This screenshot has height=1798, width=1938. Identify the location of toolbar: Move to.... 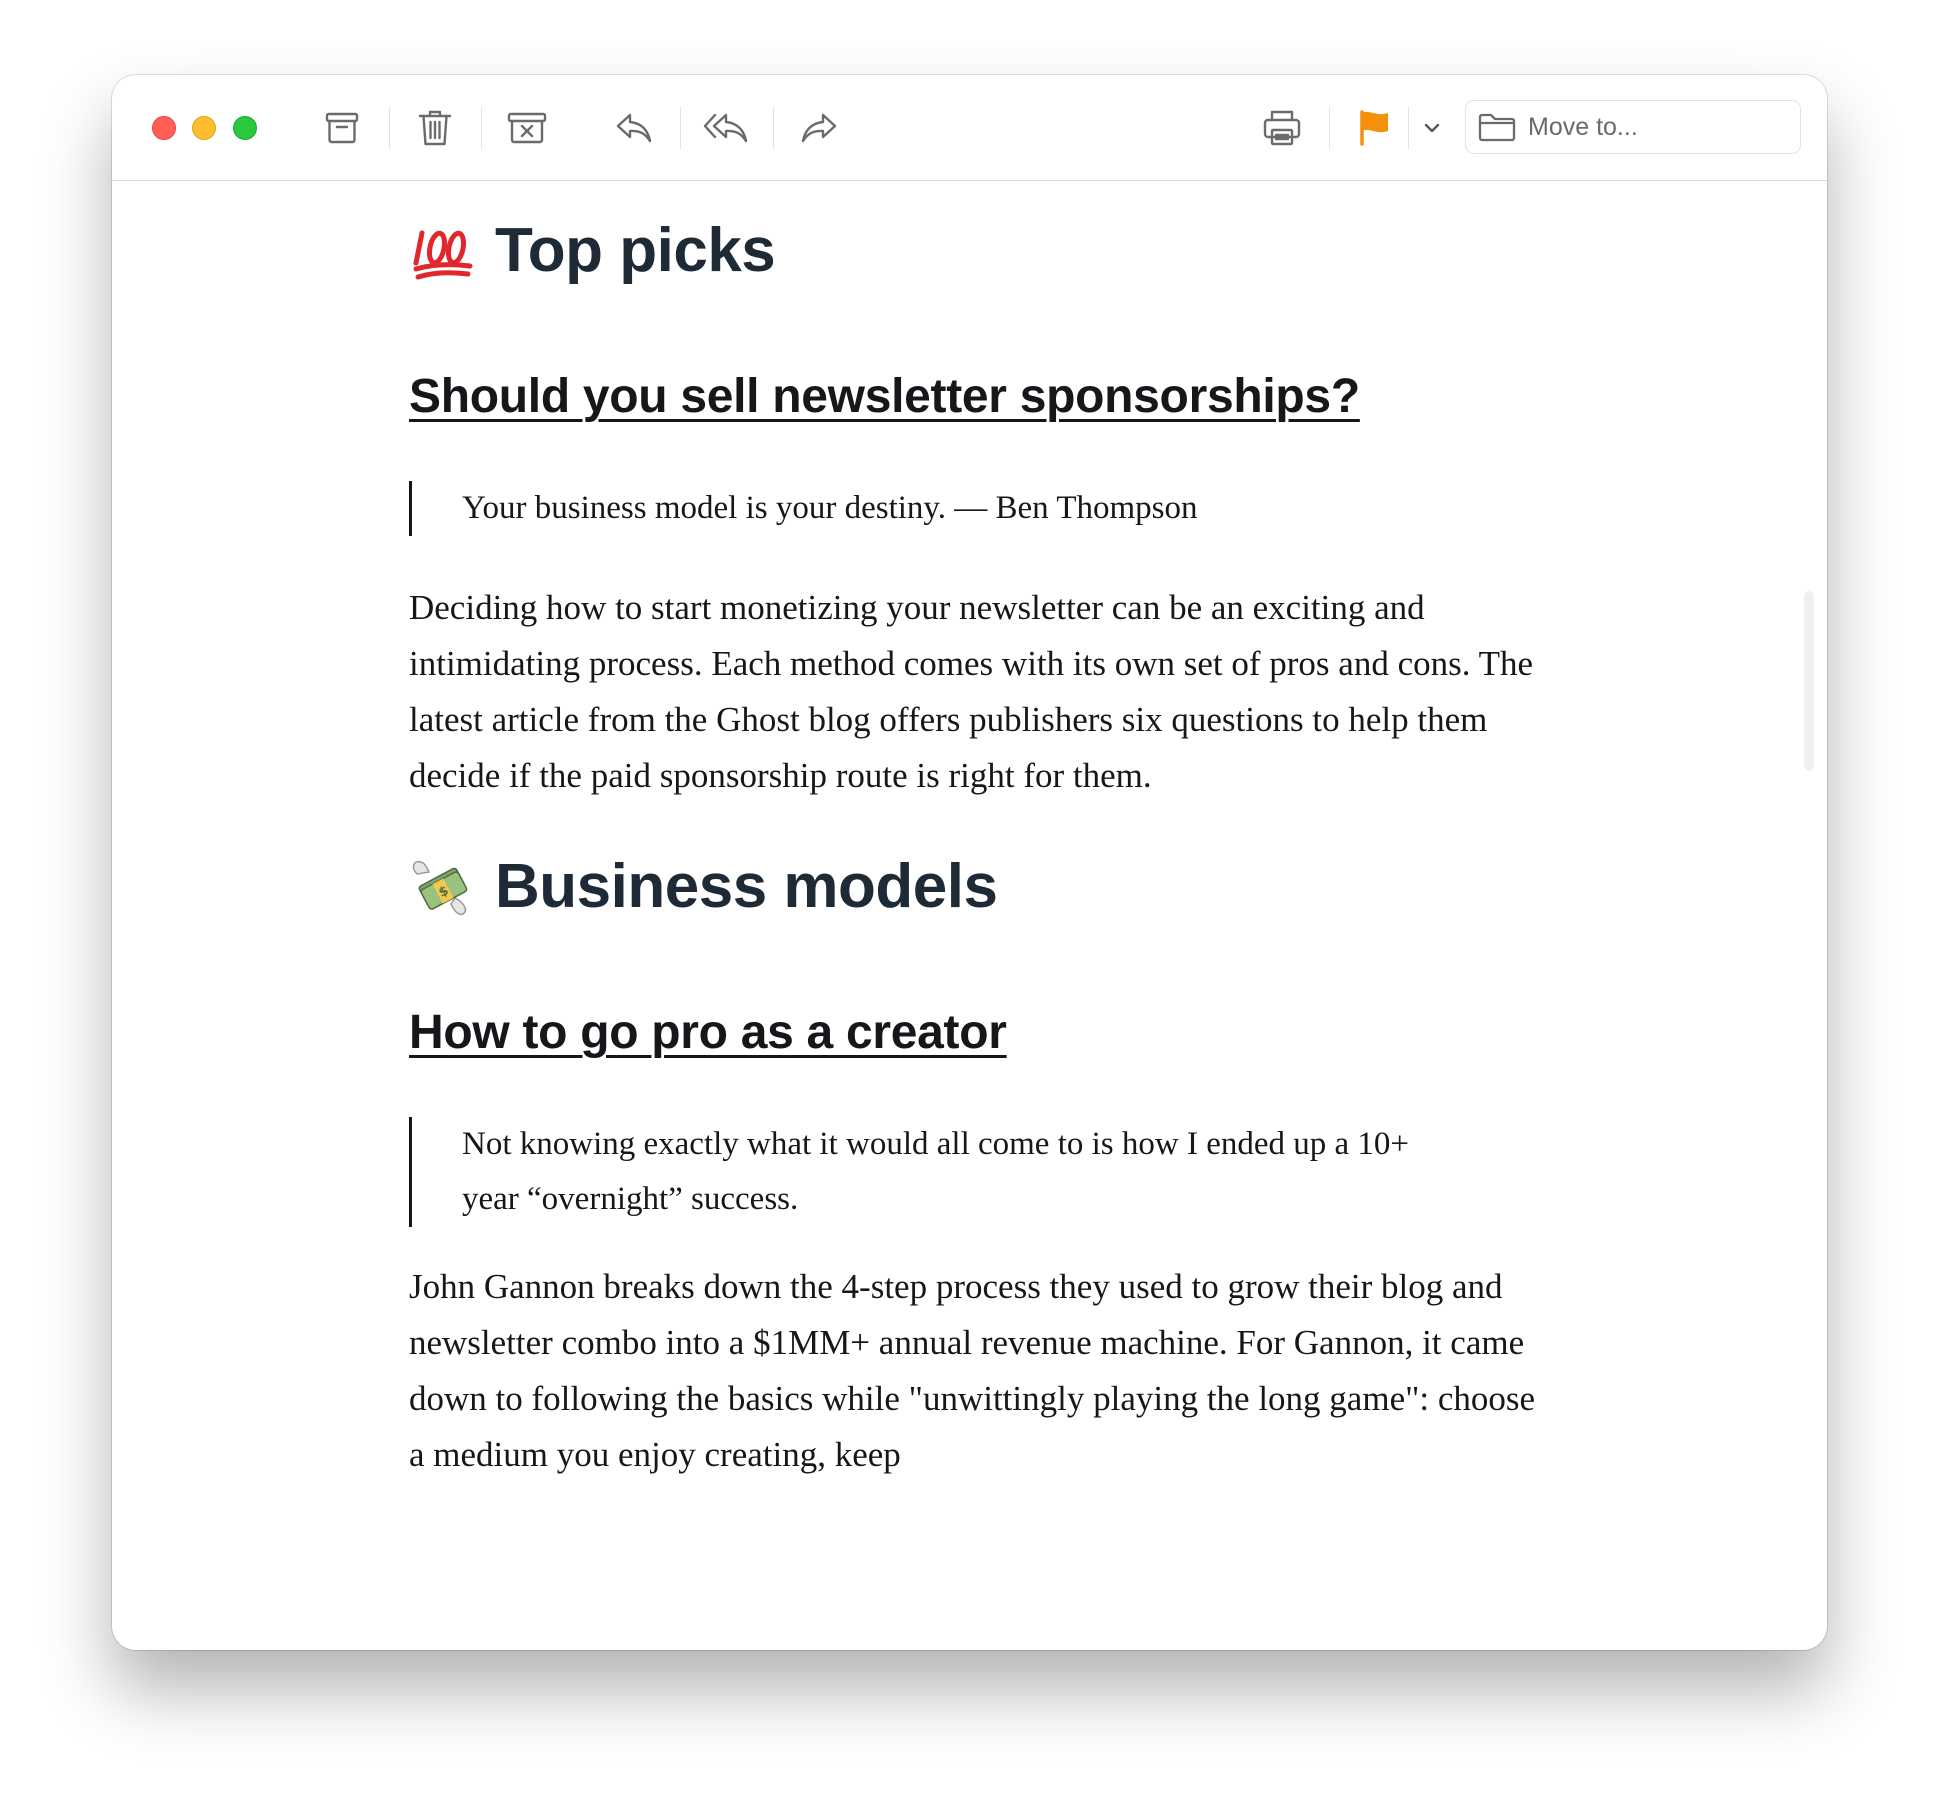
(969, 128).